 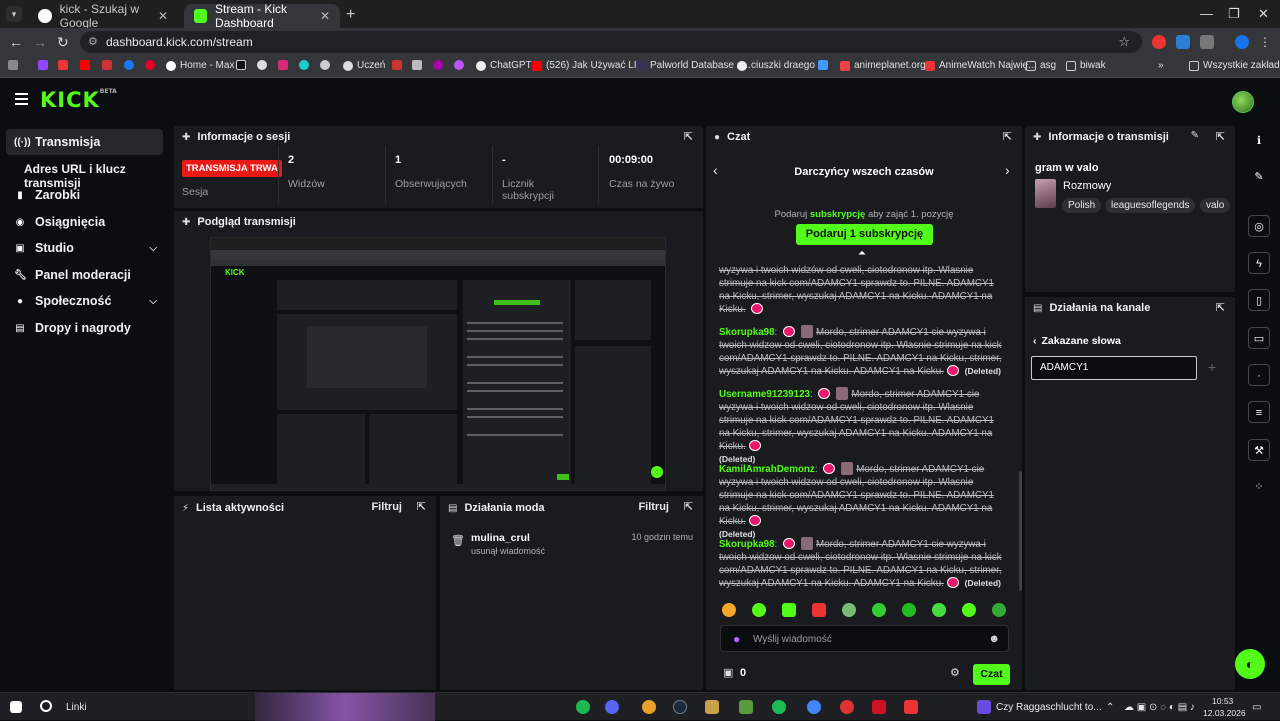 What do you see at coordinates (680, 707) in the screenshot?
I see `steam-icon` at bounding box center [680, 707].